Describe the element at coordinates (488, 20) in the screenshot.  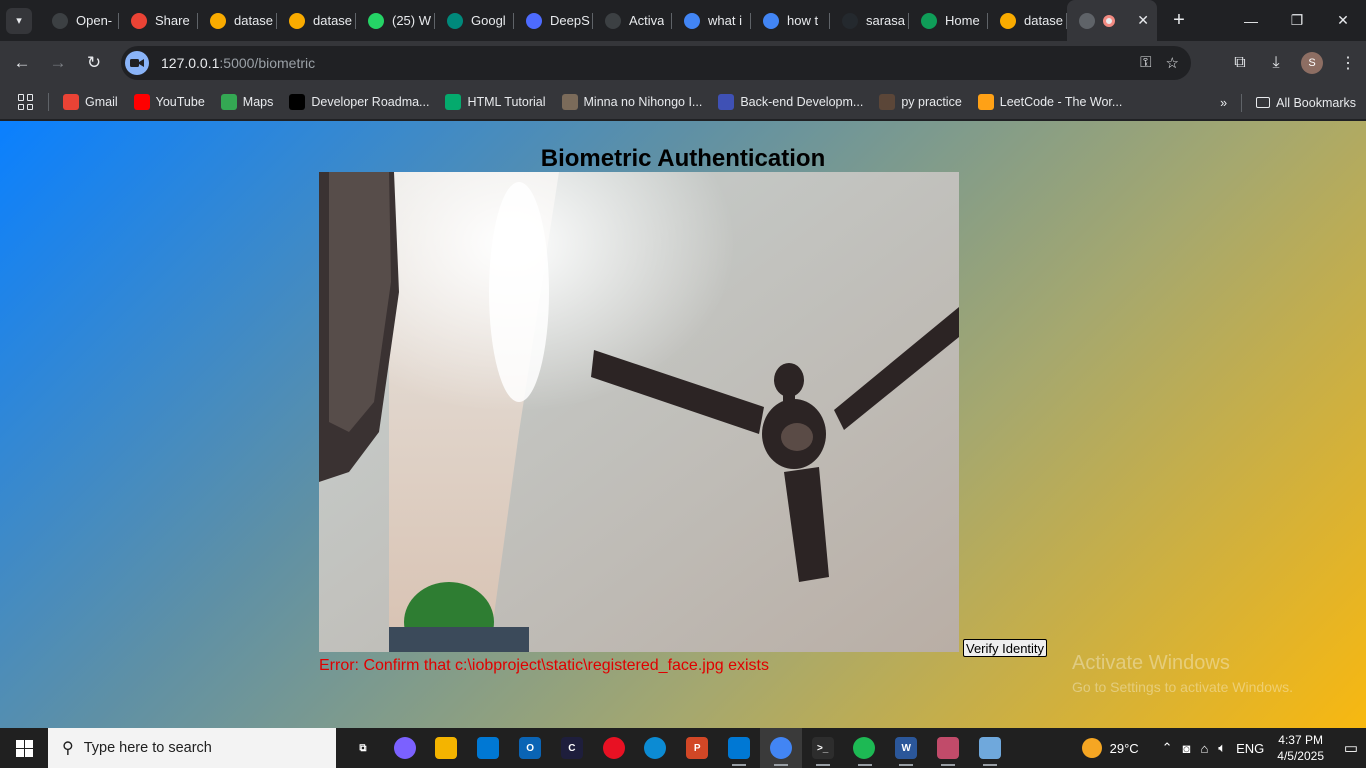
I see `tab-label: Googl` at that location.